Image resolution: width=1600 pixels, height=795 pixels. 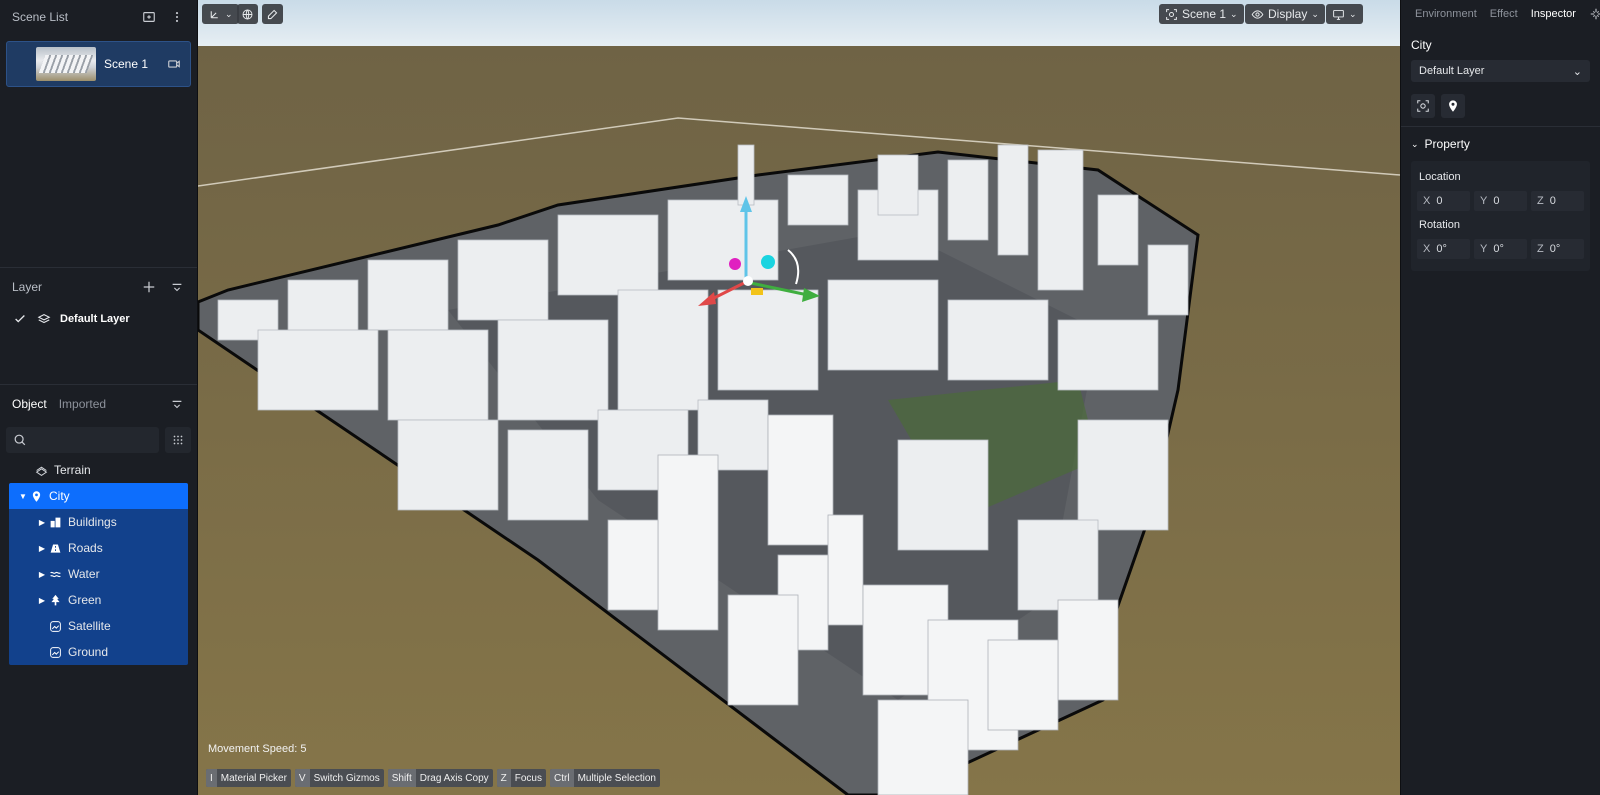 What do you see at coordinates (149, 17) in the screenshot?
I see `add-scene-icon` at bounding box center [149, 17].